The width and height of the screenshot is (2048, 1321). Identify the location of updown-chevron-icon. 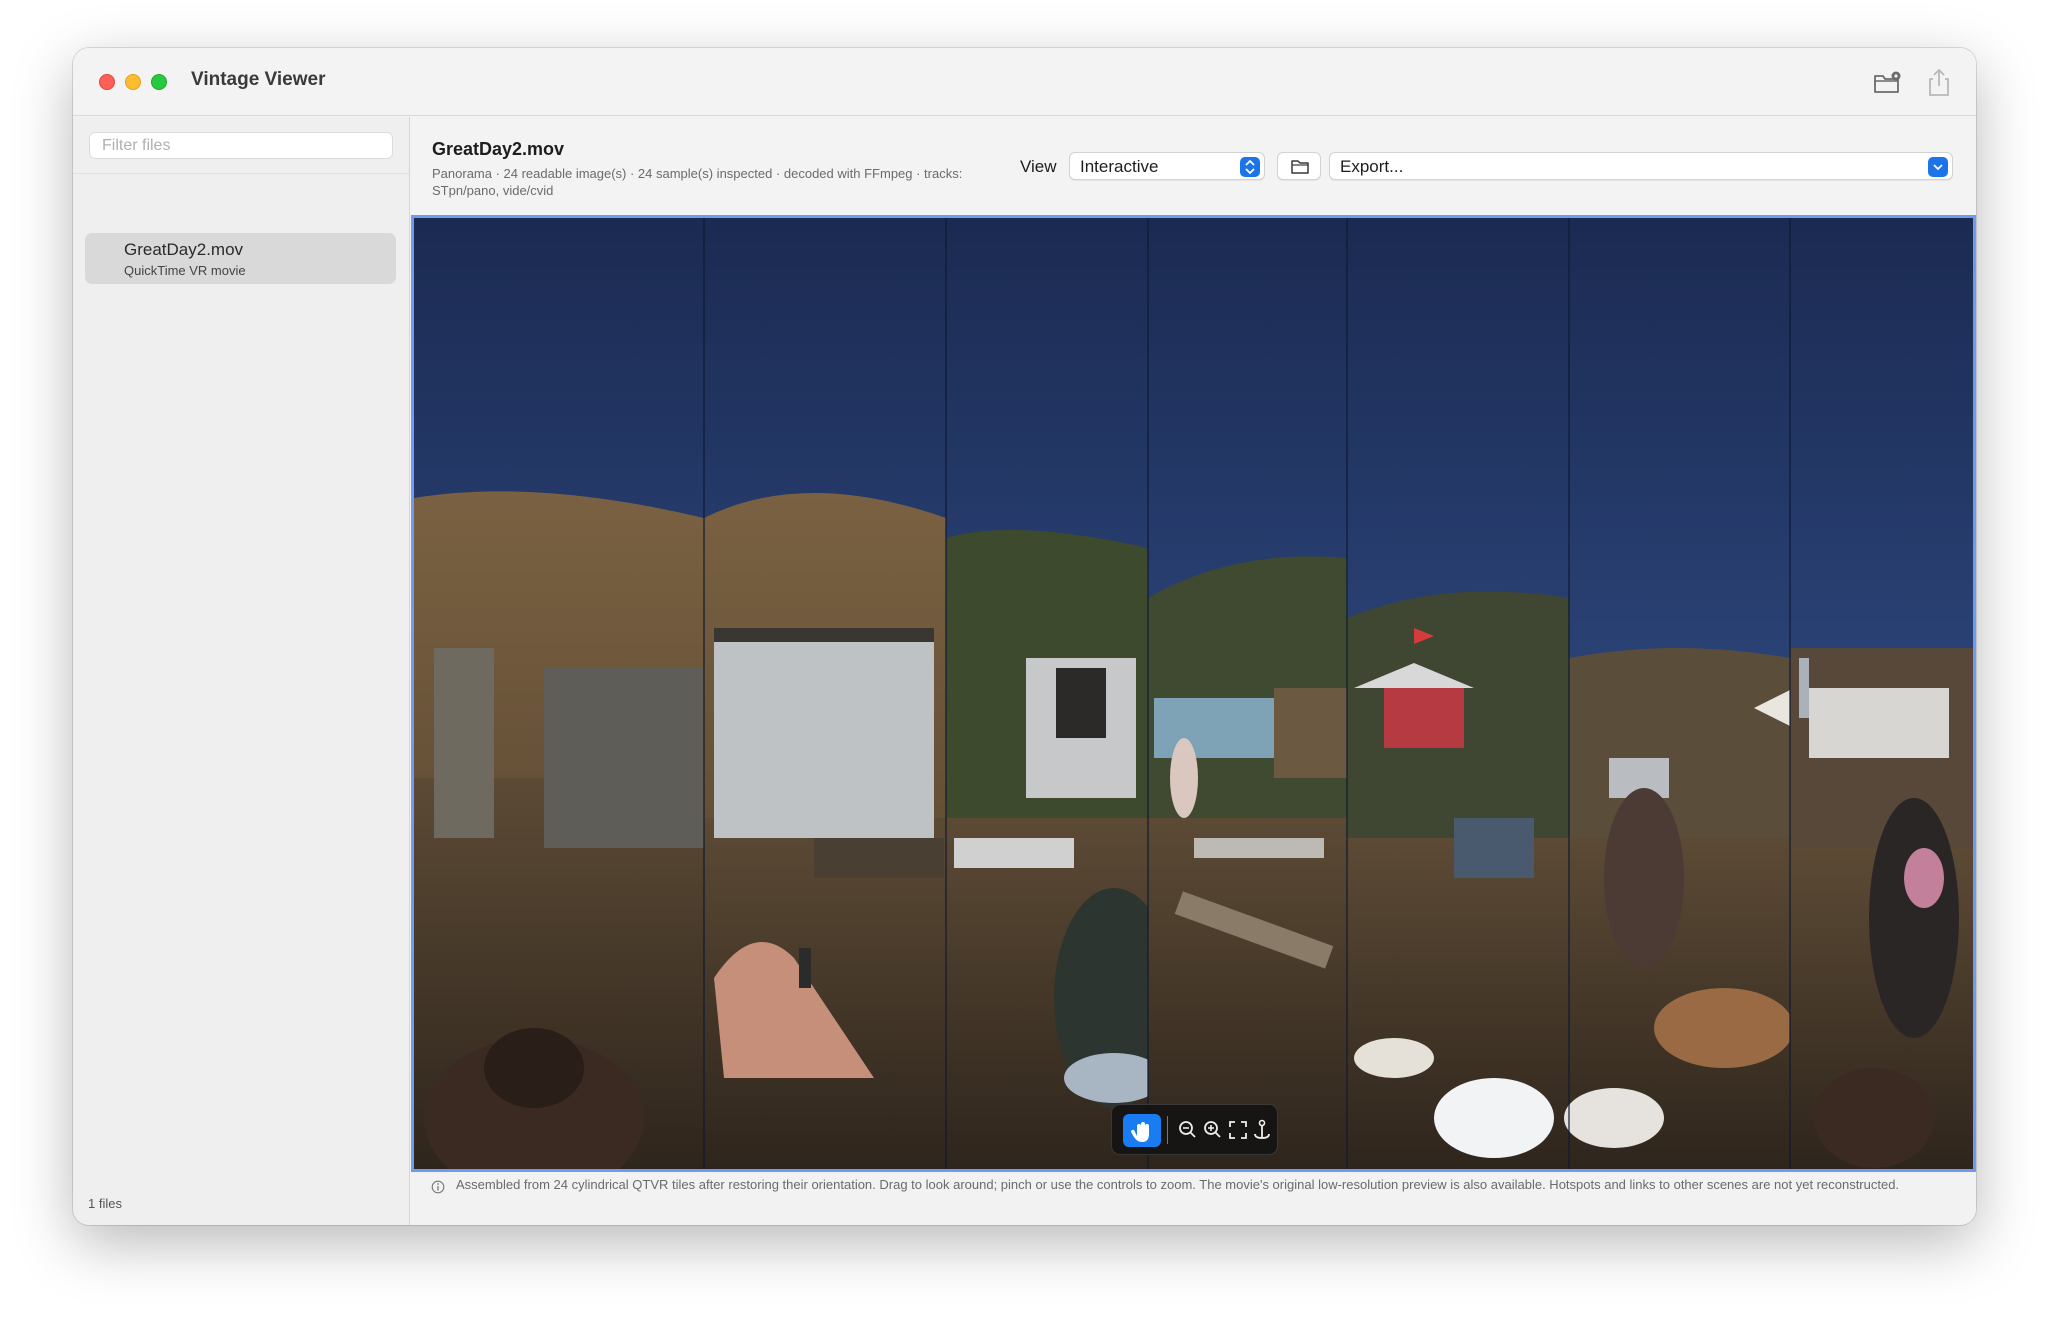
(1250, 167).